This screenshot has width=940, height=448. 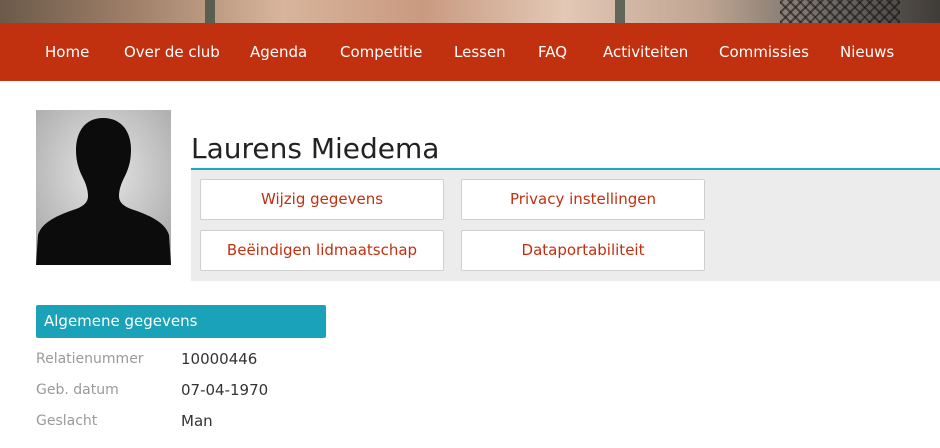 What do you see at coordinates (840, 11) in the screenshot?
I see `banner-tennis-net` at bounding box center [840, 11].